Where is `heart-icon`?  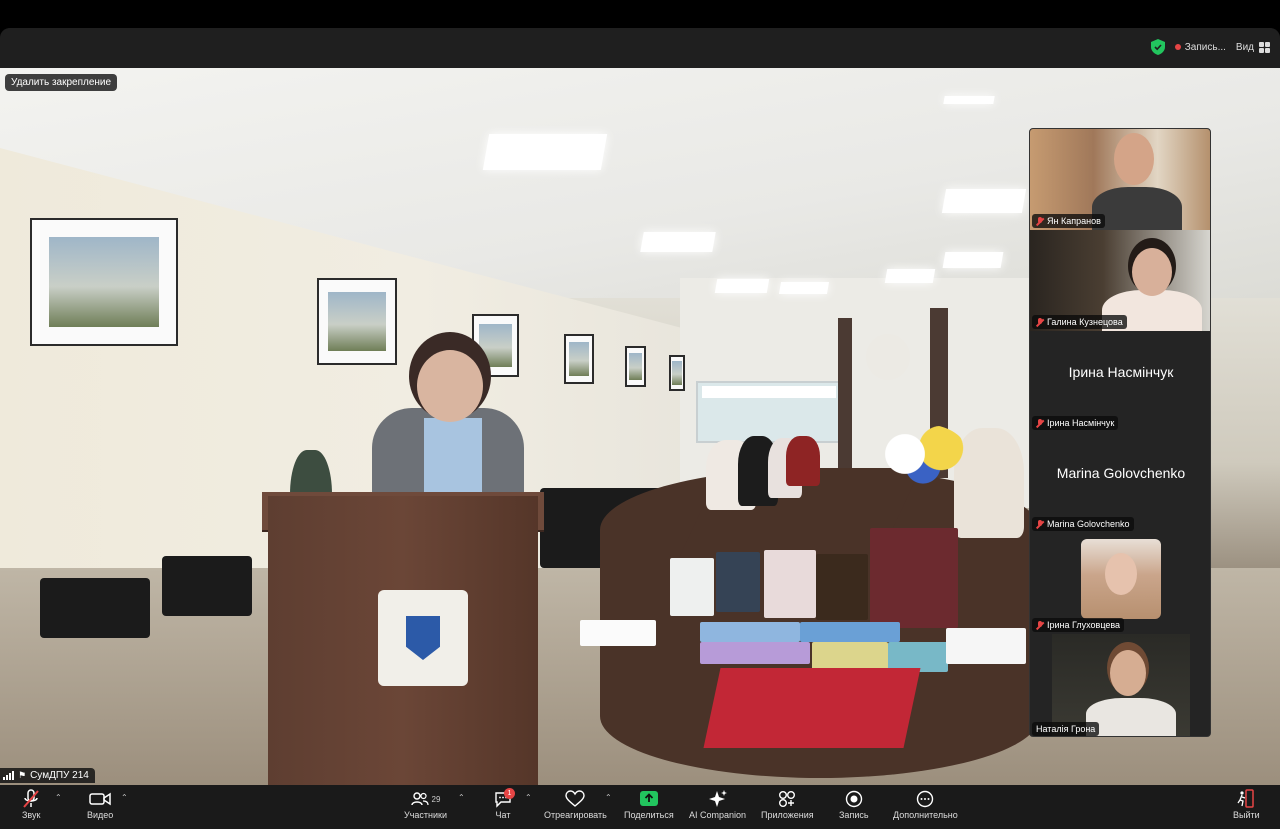
heart-icon is located at coordinates (575, 798).